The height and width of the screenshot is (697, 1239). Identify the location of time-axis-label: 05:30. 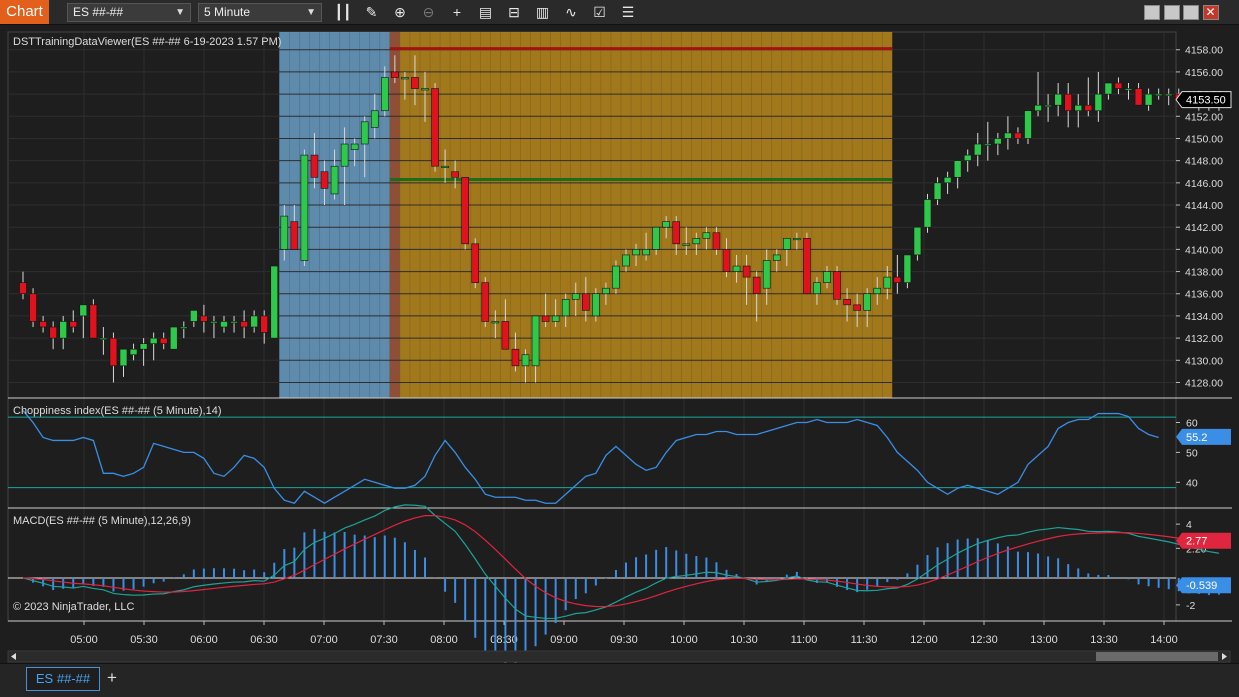
(144, 640).